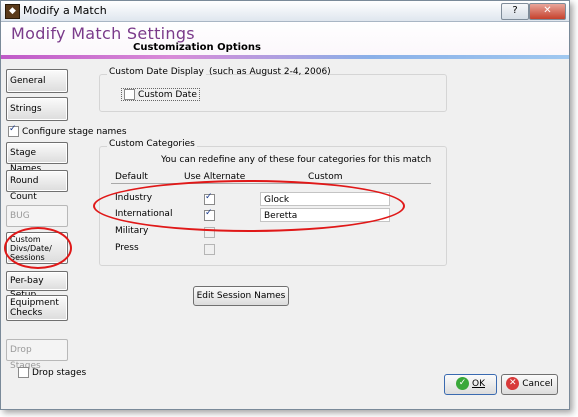 This screenshot has width=578, height=417. Describe the element at coordinates (537, 384) in the screenshot. I see `cancel-label: Cancel` at that location.